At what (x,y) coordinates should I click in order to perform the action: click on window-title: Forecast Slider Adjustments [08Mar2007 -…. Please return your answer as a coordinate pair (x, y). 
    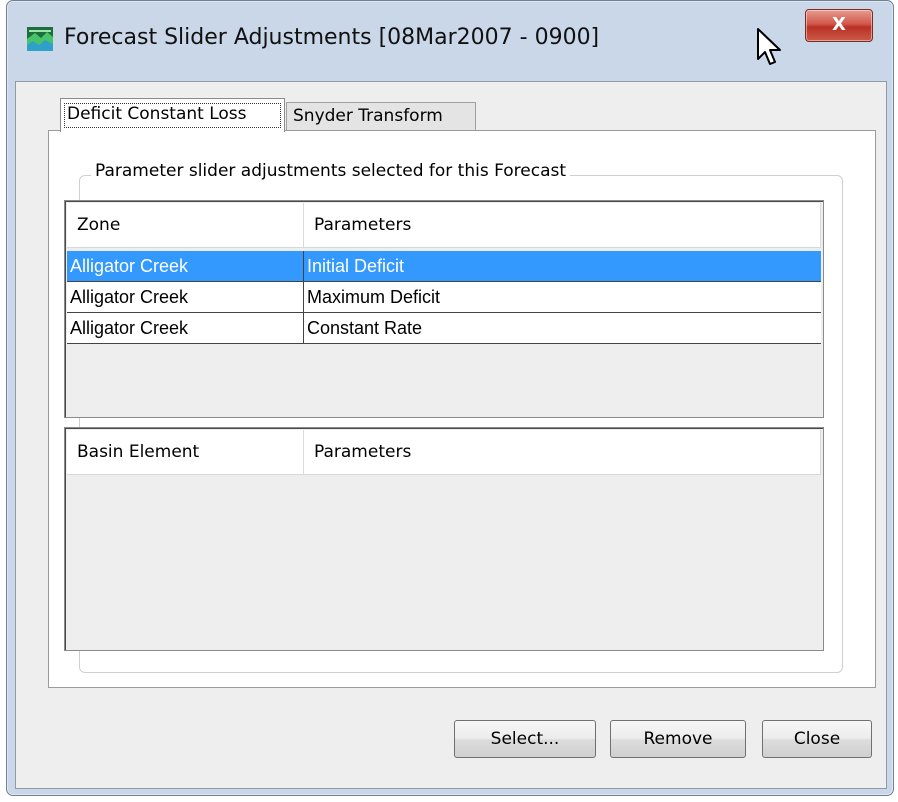
    Looking at the image, I should click on (332, 37).